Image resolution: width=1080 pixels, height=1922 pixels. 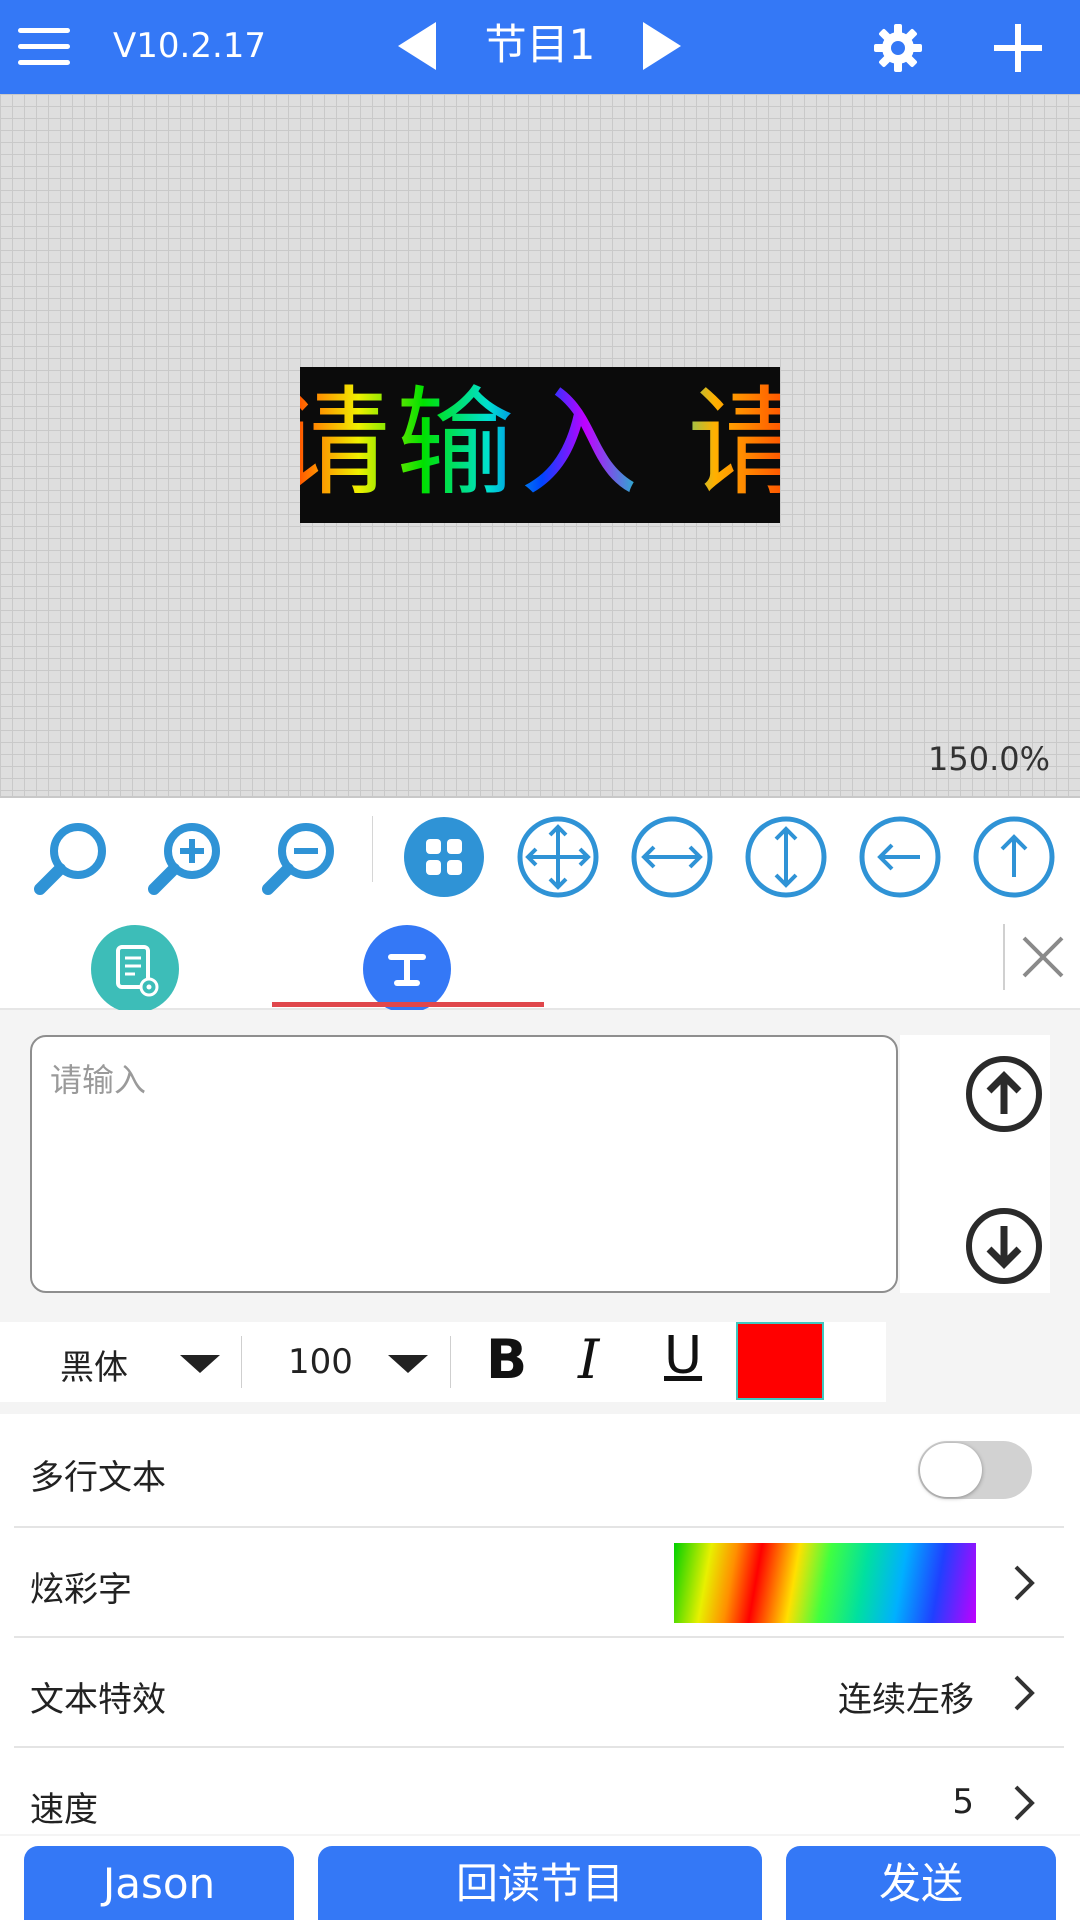 What do you see at coordinates (64, 1810) in the screenshot?
I see `speed-label: 速度` at bounding box center [64, 1810].